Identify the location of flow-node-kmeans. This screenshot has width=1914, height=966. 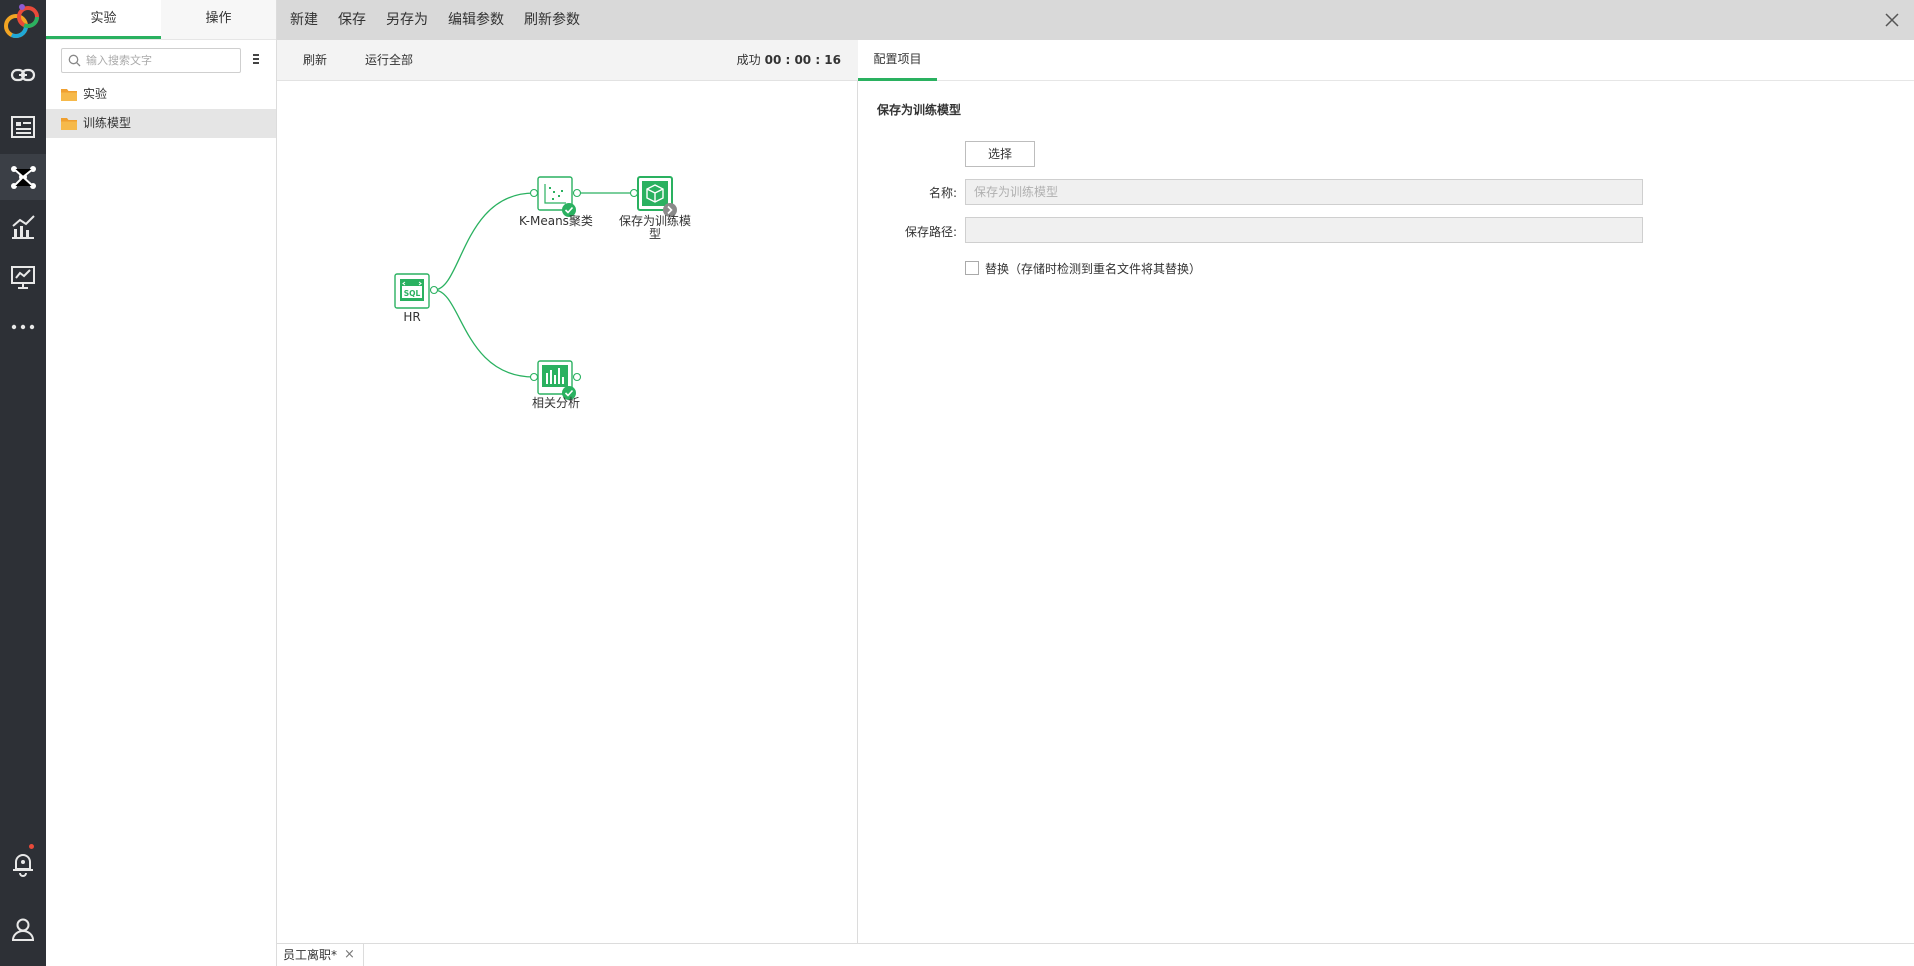
(555, 196).